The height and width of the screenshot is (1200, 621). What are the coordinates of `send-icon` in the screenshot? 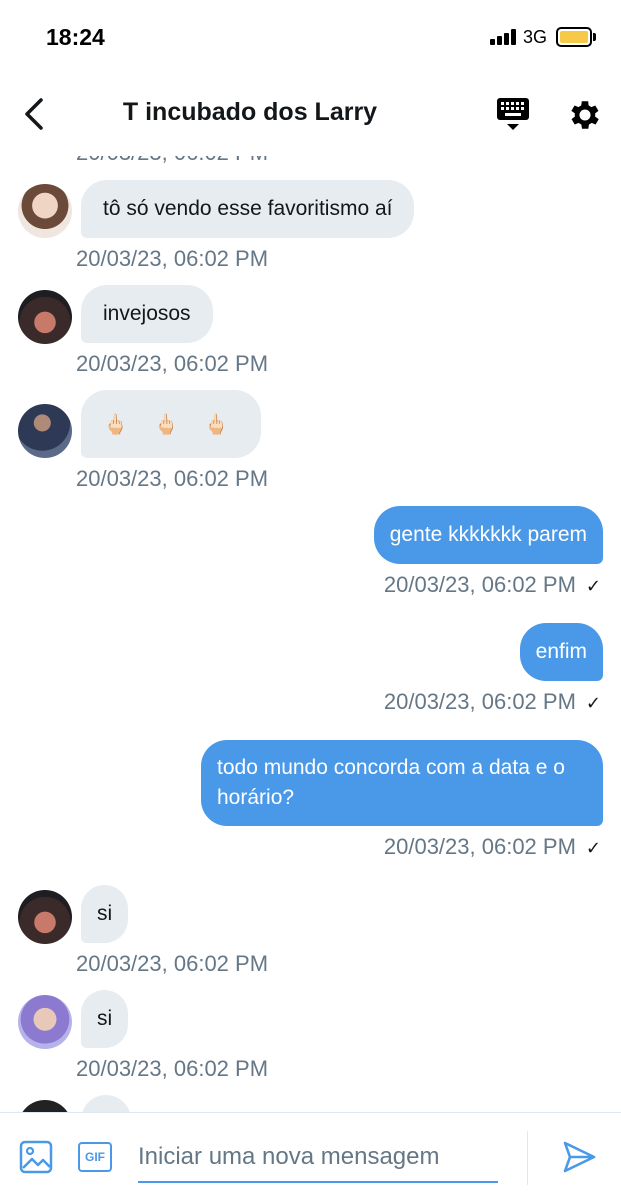 It's located at (579, 1157).